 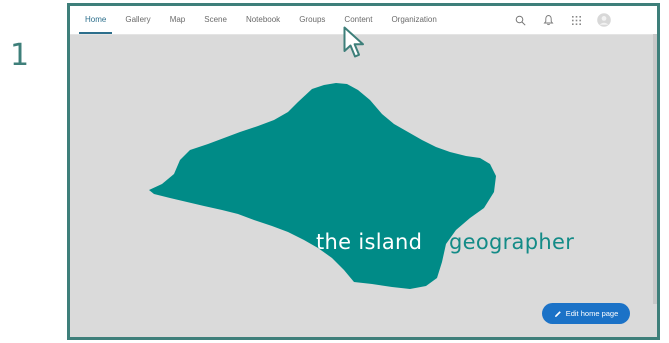 I want to click on avatar, so click(x=604, y=20).